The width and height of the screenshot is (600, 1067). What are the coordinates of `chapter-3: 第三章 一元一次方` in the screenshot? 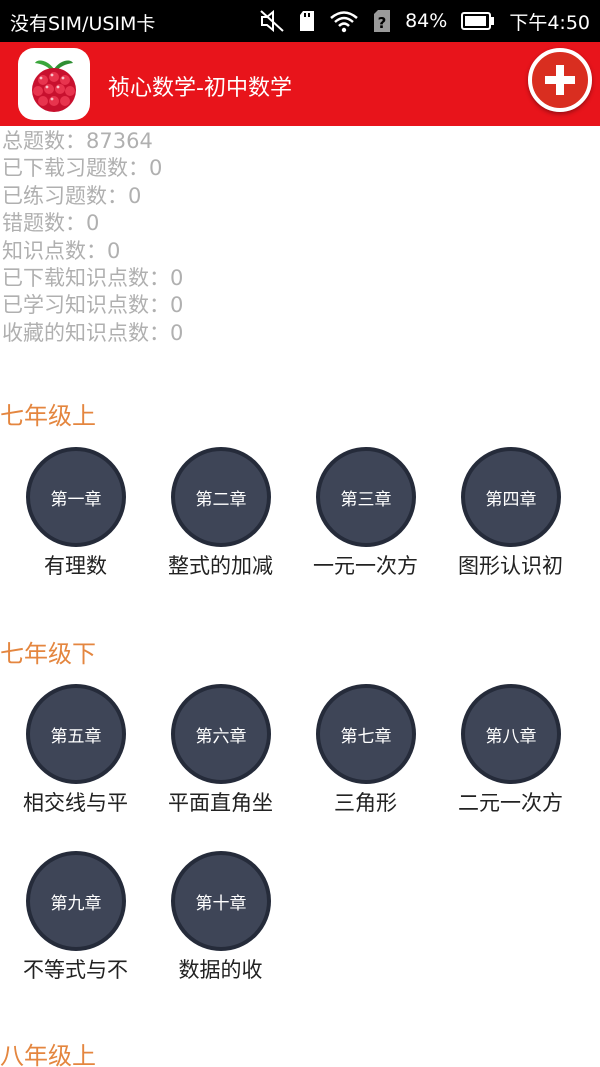 It's located at (365, 517).